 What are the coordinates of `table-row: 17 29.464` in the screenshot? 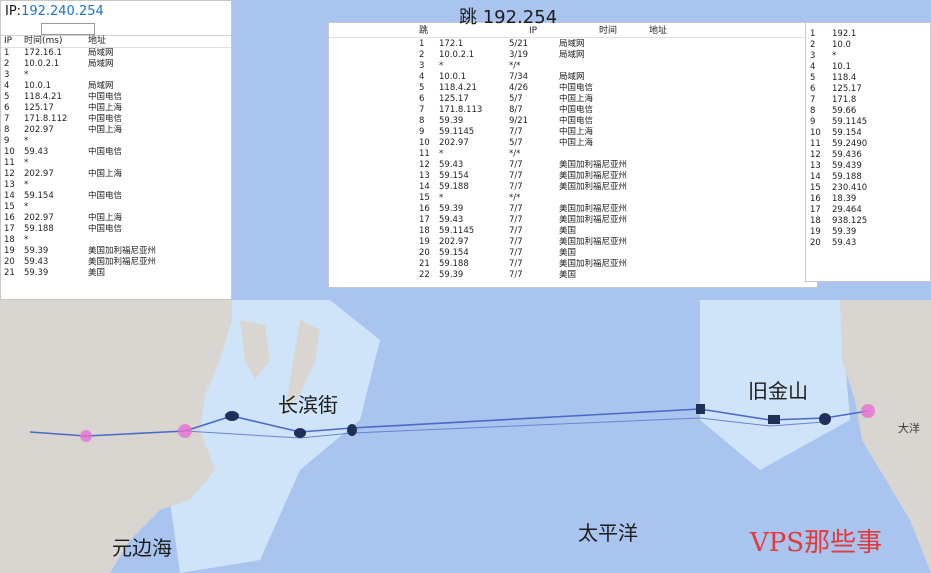 It's located at (868, 210).